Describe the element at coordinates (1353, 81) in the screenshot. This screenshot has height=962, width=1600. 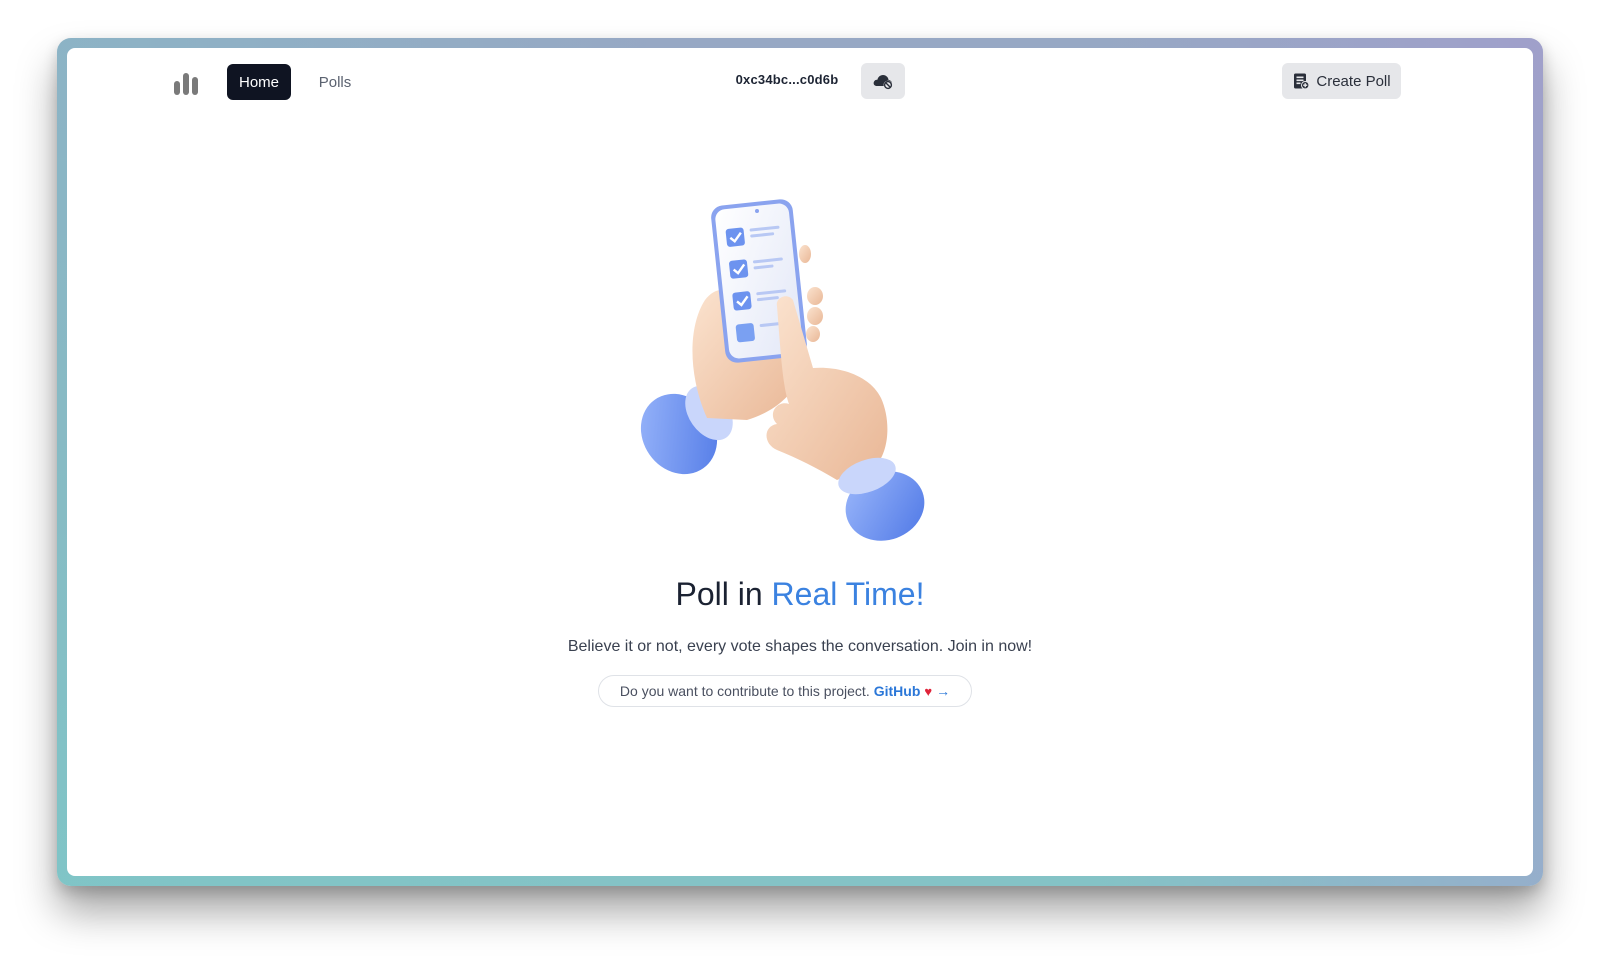
I see `create-poll-label: Create Poll` at that location.